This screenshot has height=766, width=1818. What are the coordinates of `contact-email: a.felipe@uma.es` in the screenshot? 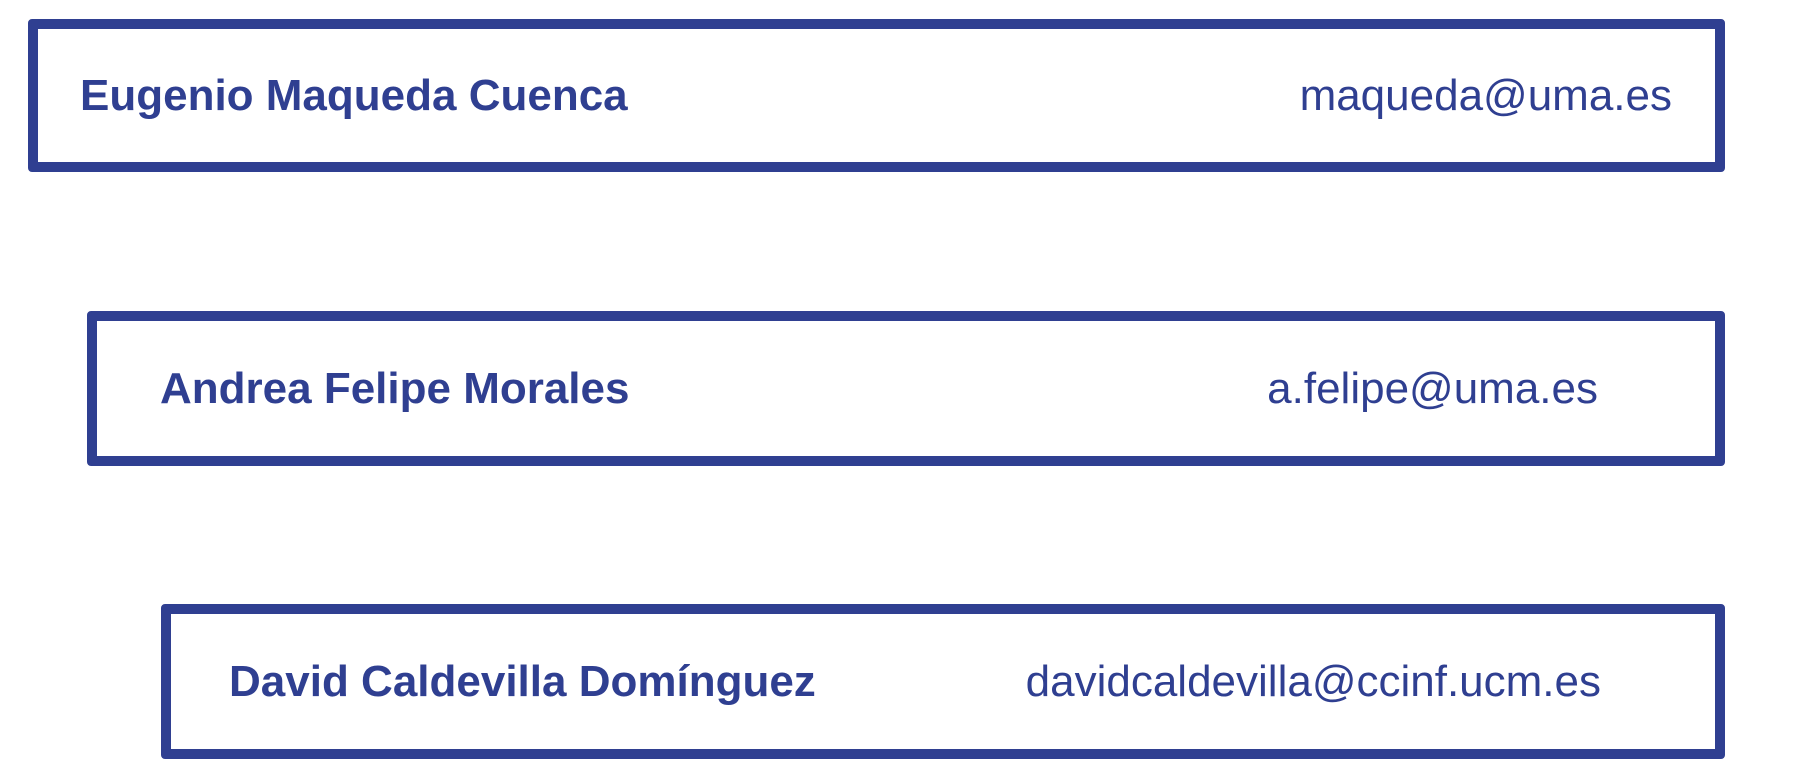 It's located at (1432, 388).